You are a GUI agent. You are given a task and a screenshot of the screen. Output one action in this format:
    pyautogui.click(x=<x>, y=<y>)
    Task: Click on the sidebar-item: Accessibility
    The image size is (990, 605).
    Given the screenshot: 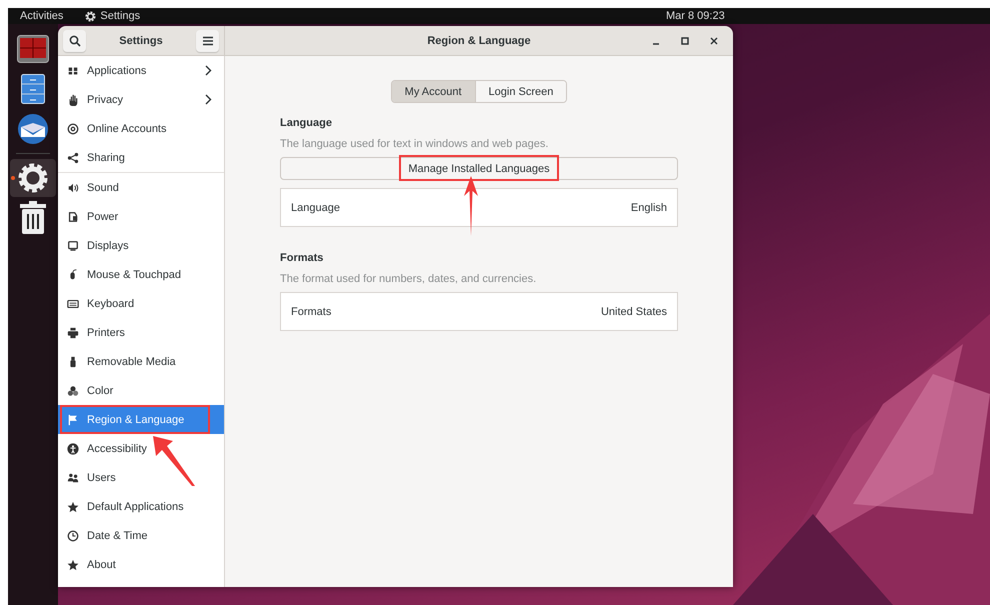 What is the action you would take?
    pyautogui.click(x=141, y=448)
    